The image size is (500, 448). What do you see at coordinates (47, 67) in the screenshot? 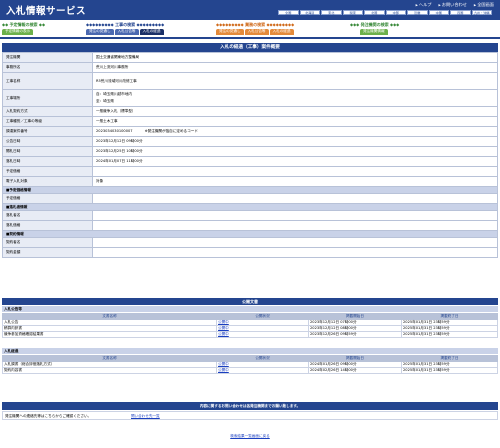
I see `row-label: 事務所名` at bounding box center [47, 67].